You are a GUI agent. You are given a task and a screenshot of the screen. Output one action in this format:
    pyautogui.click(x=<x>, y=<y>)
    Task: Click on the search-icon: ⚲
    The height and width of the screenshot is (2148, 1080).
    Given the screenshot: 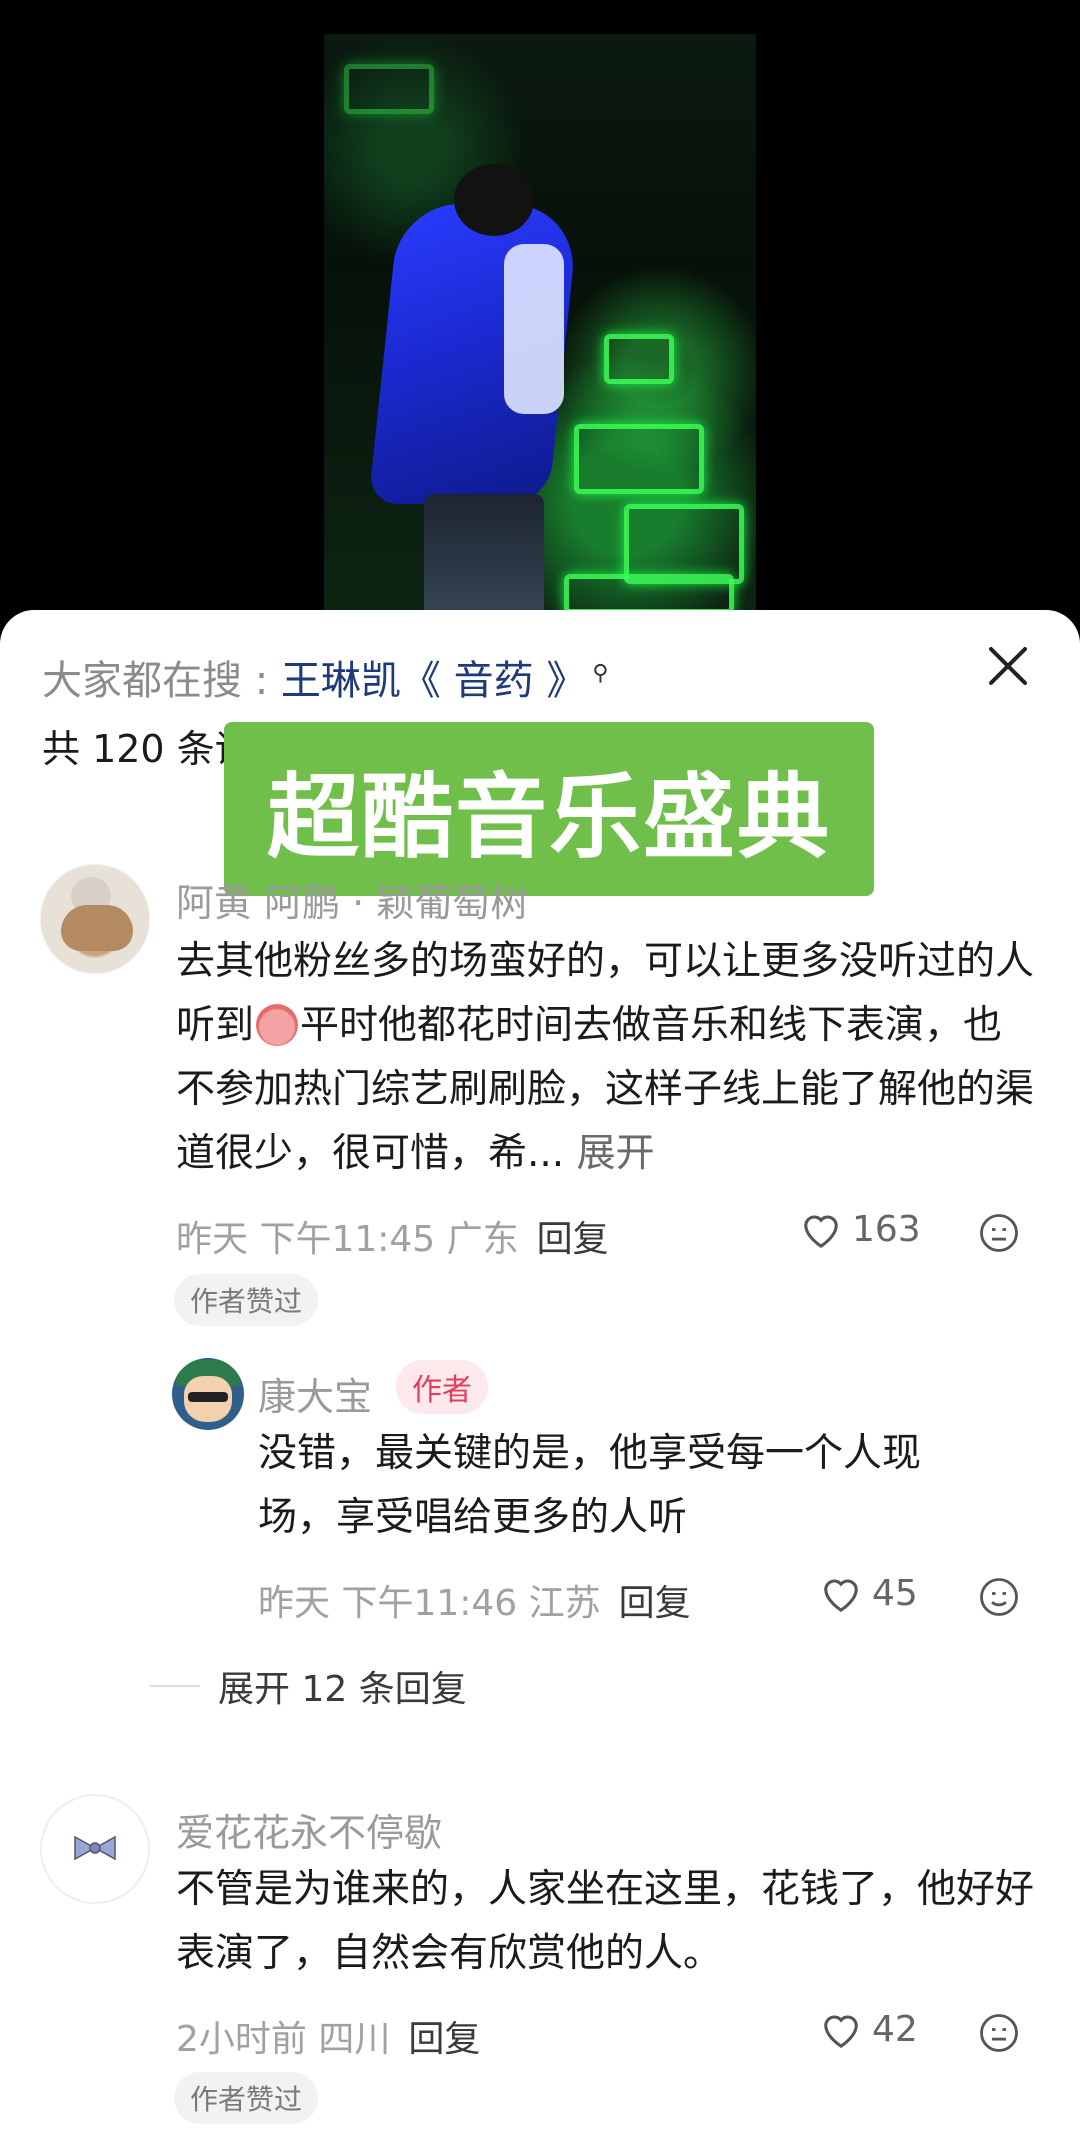 What is the action you would take?
    pyautogui.click(x=600, y=673)
    